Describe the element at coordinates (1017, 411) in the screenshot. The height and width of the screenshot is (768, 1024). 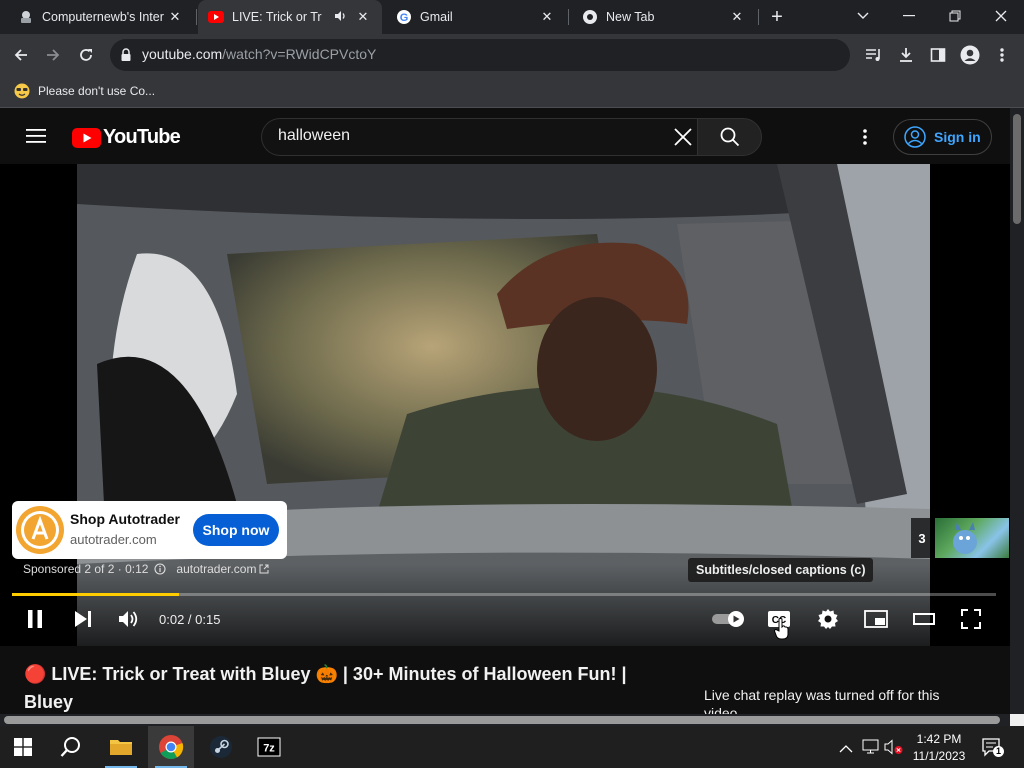
I see `vertical-scrollbar` at that location.